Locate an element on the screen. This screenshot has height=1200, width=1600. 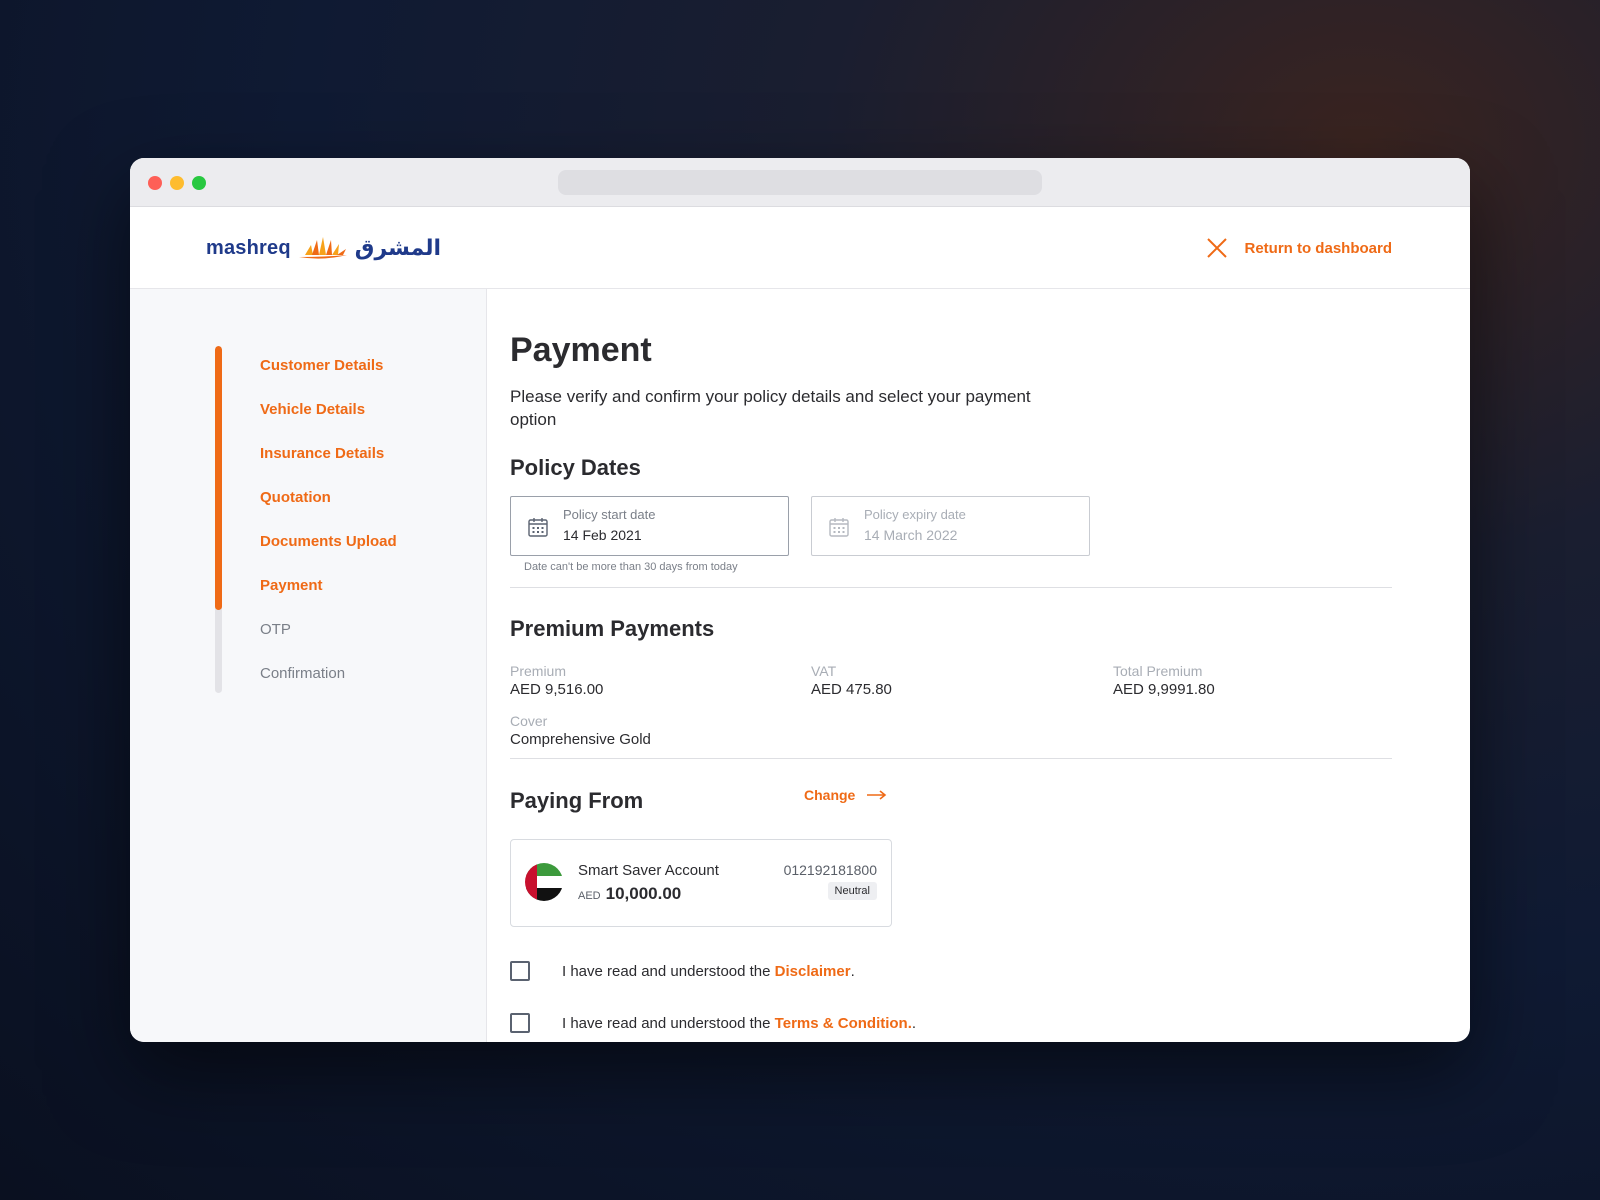
policy-expiry-date-field: Policy expiry date 14 March 2022 is located at coordinates (950, 526).